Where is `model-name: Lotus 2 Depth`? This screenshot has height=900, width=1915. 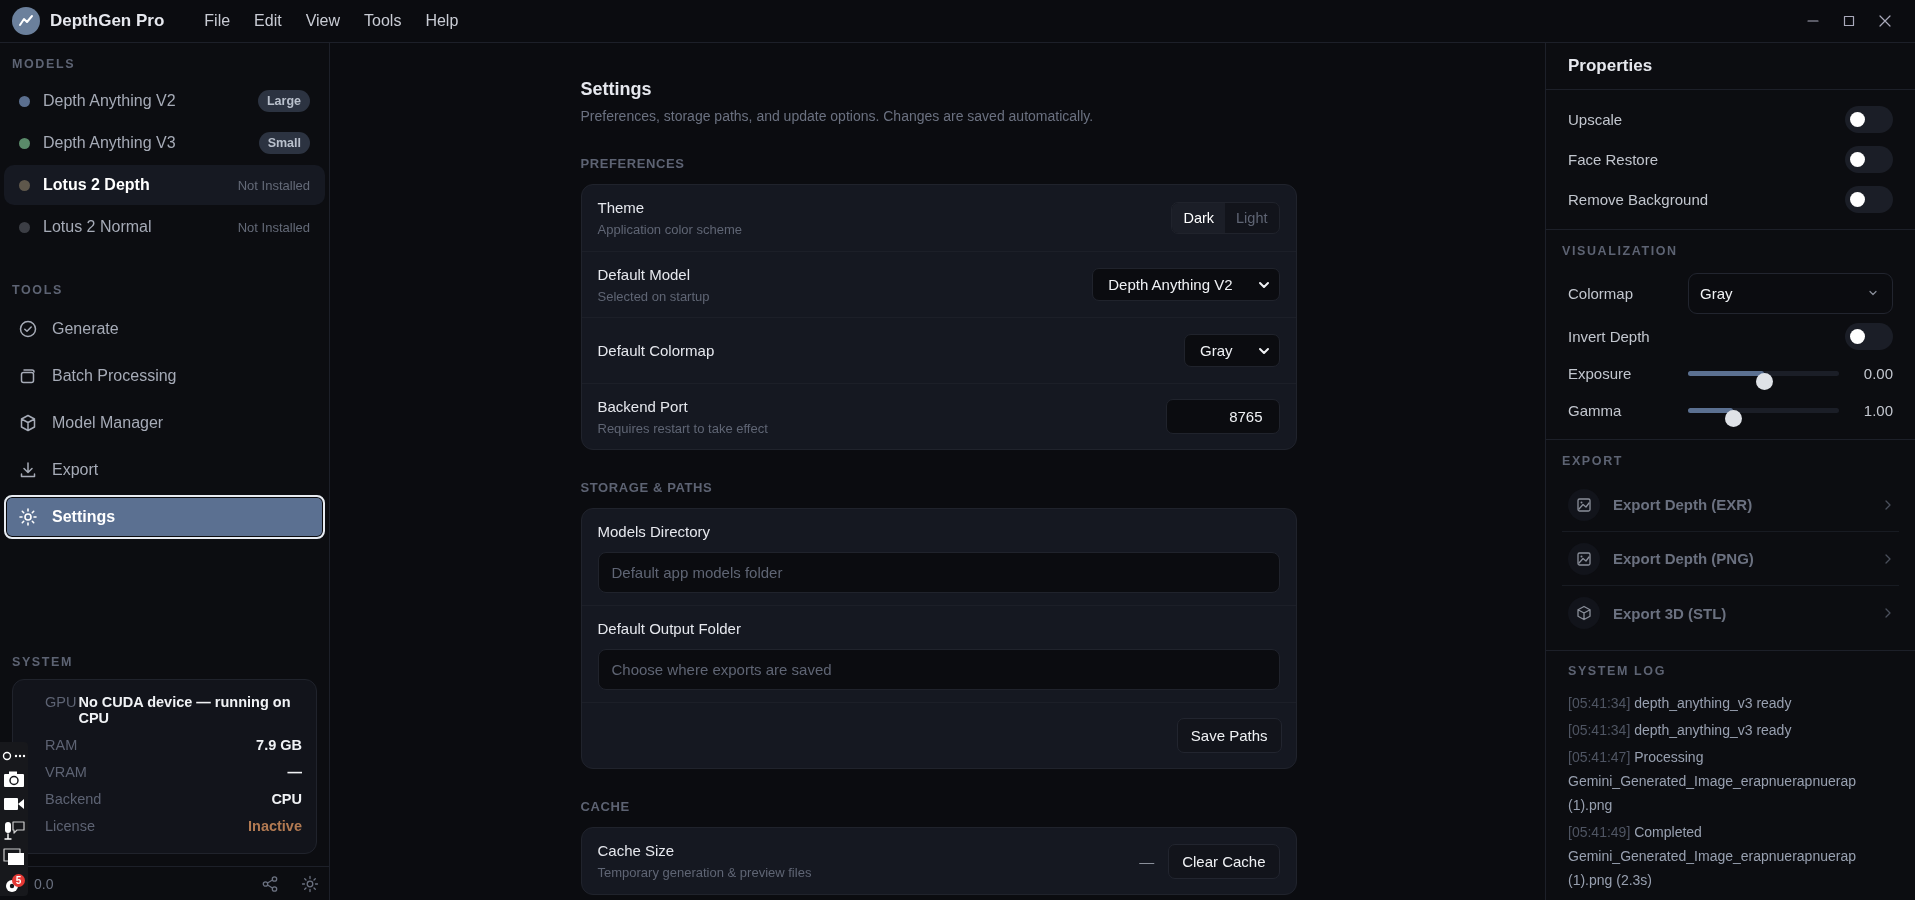
model-name: Lotus 2 Depth is located at coordinates (97, 185).